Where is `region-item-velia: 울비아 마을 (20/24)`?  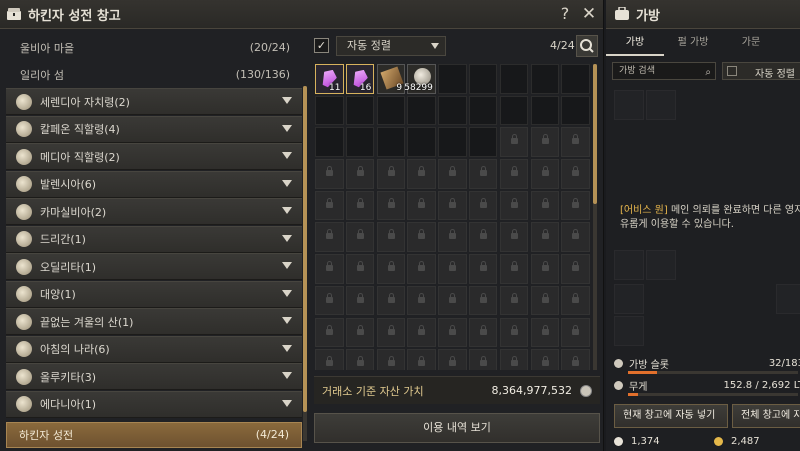 region-item-velia: 울비아 마을 (20/24) is located at coordinates (154, 47).